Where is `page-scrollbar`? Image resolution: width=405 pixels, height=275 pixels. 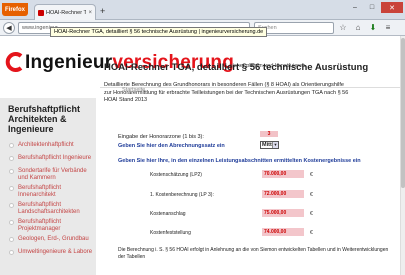 page-scrollbar is located at coordinates (402, 155).